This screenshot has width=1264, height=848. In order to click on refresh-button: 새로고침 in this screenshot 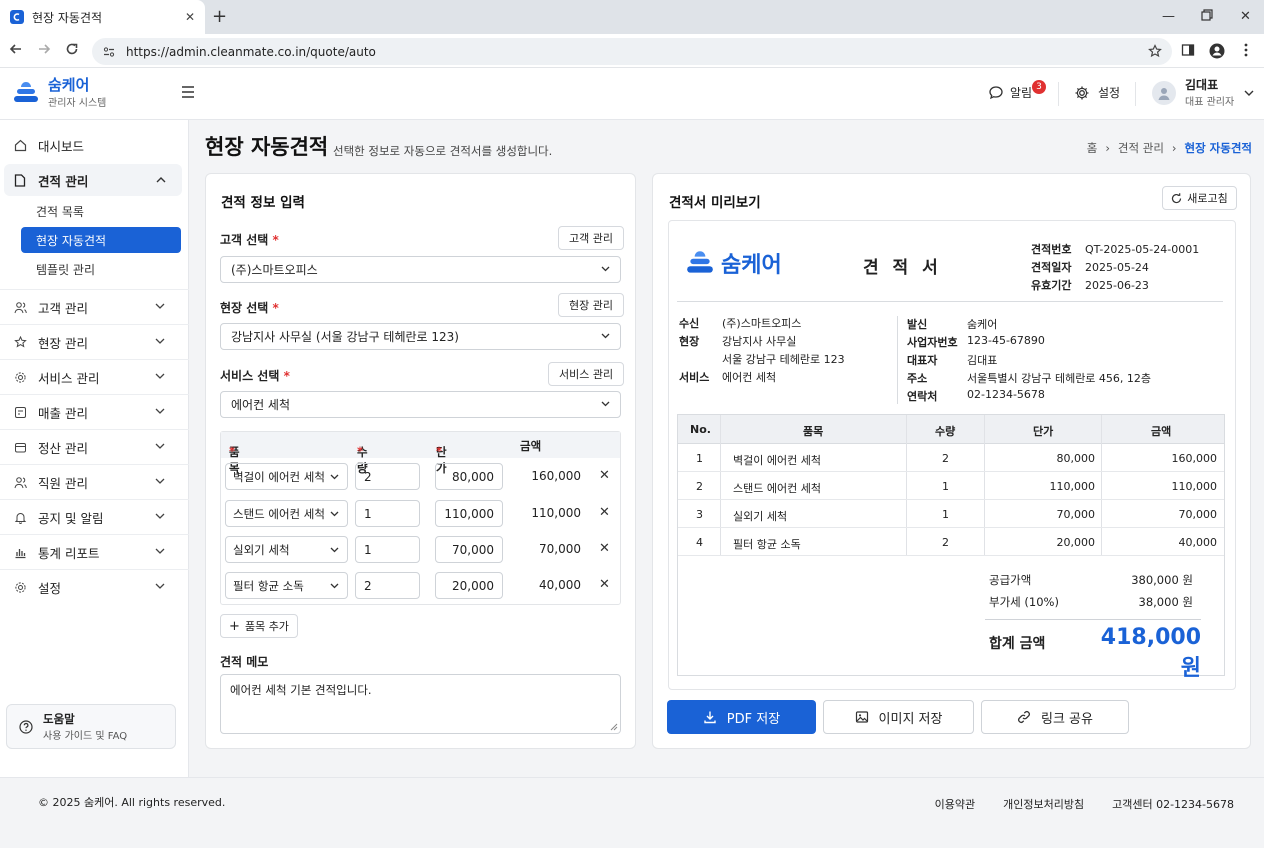, I will do `click(1199, 198)`.